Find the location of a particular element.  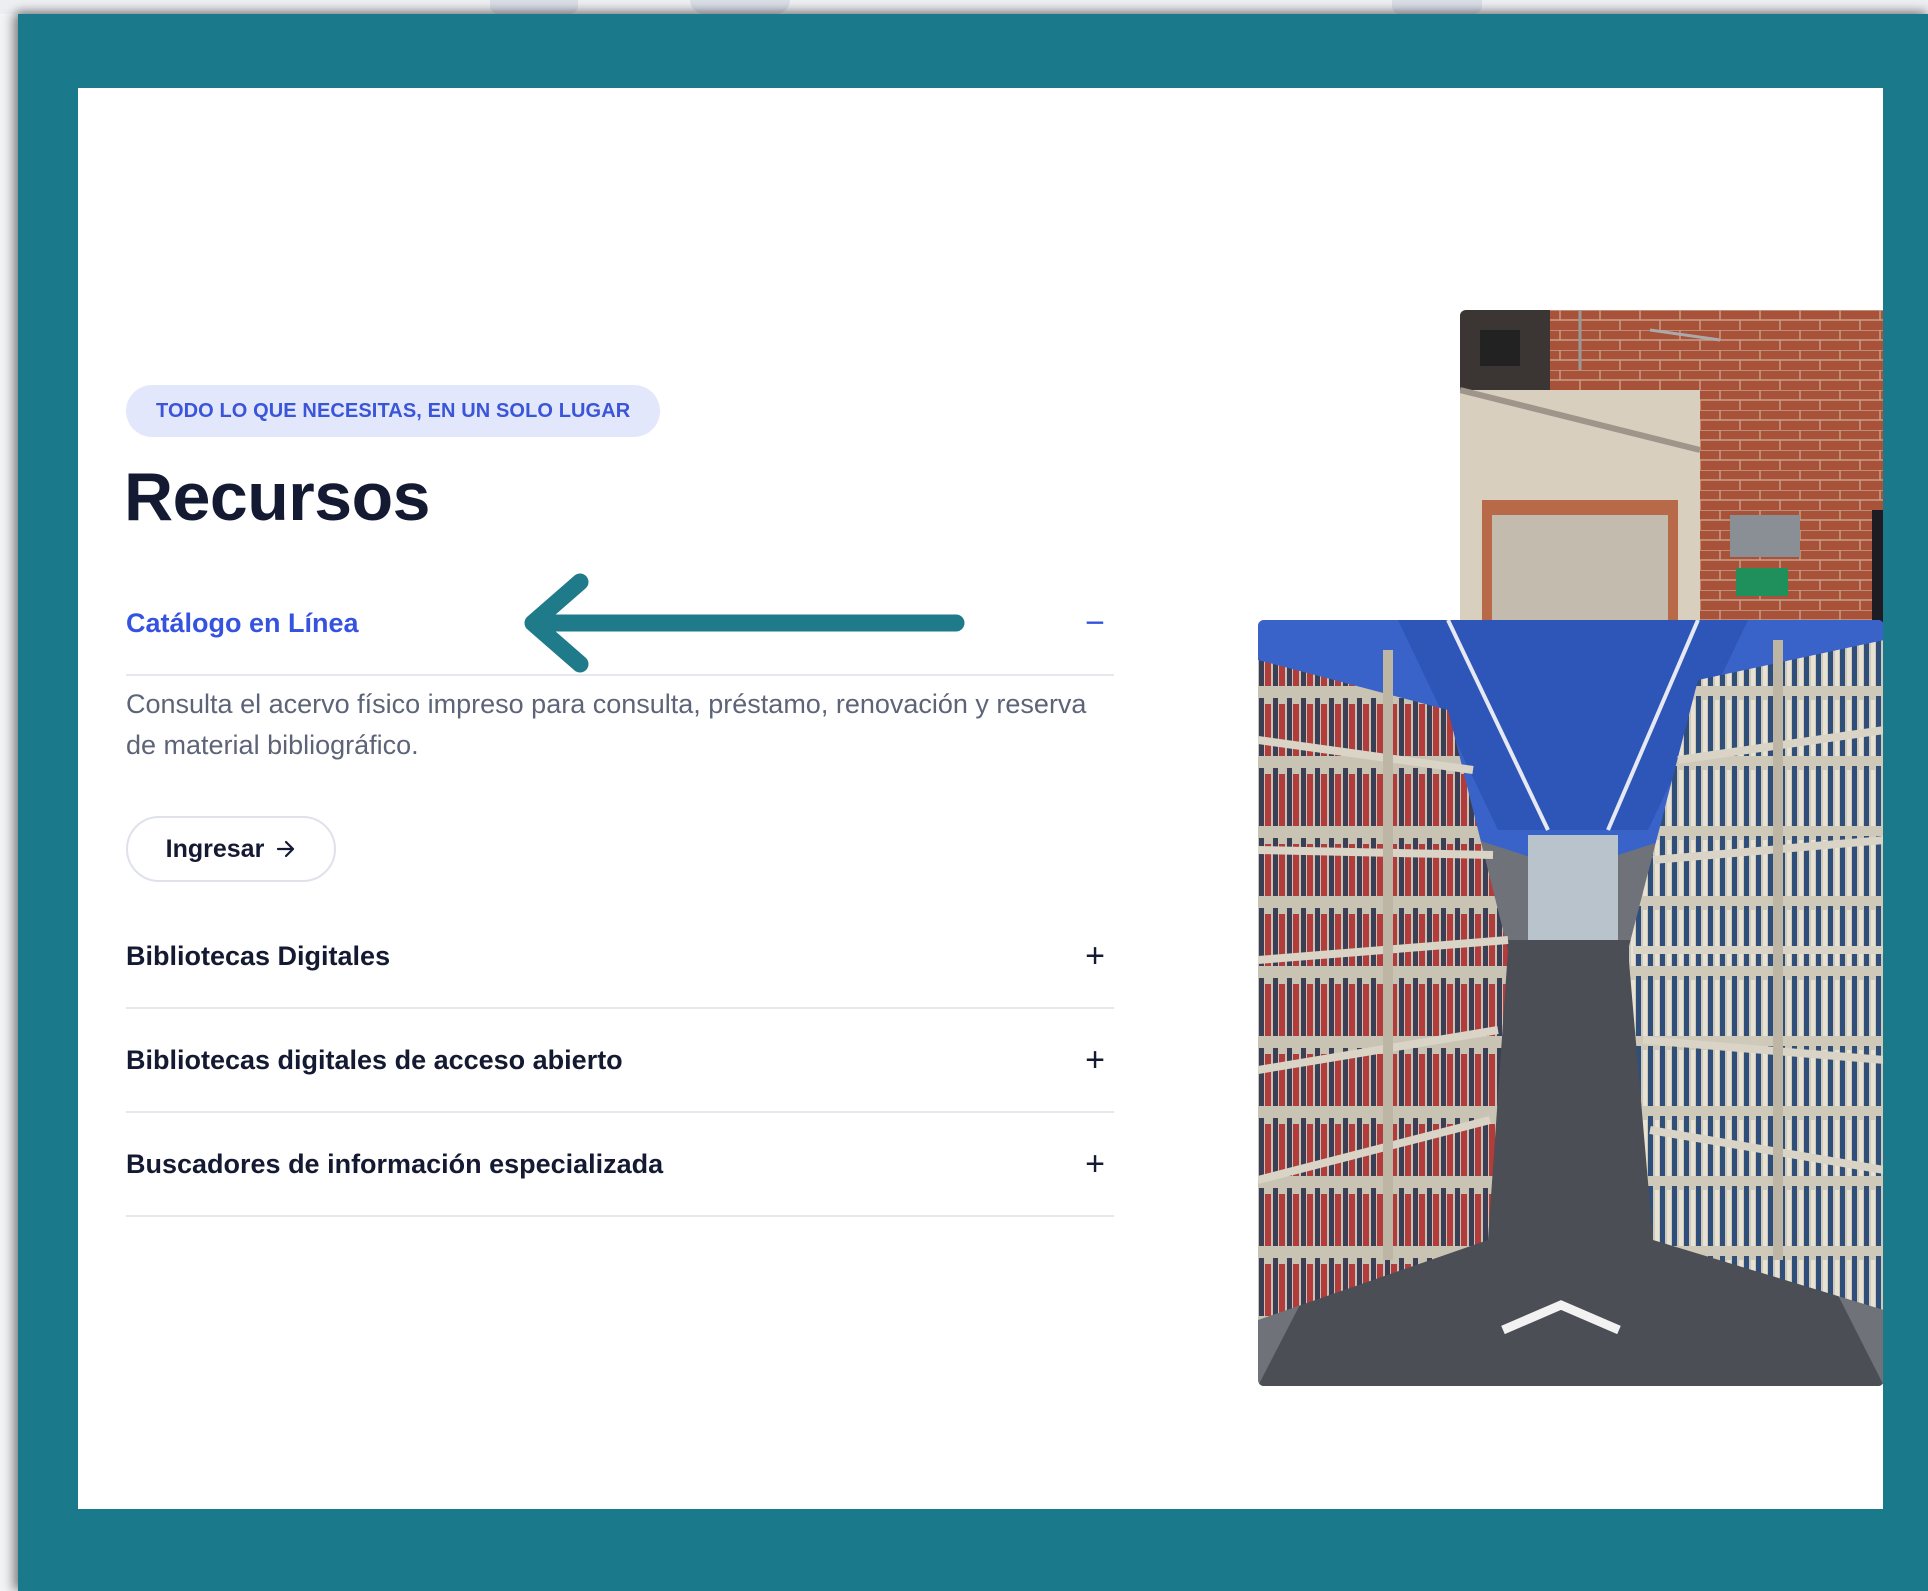

background-page-strip is located at coordinates (964, 7).